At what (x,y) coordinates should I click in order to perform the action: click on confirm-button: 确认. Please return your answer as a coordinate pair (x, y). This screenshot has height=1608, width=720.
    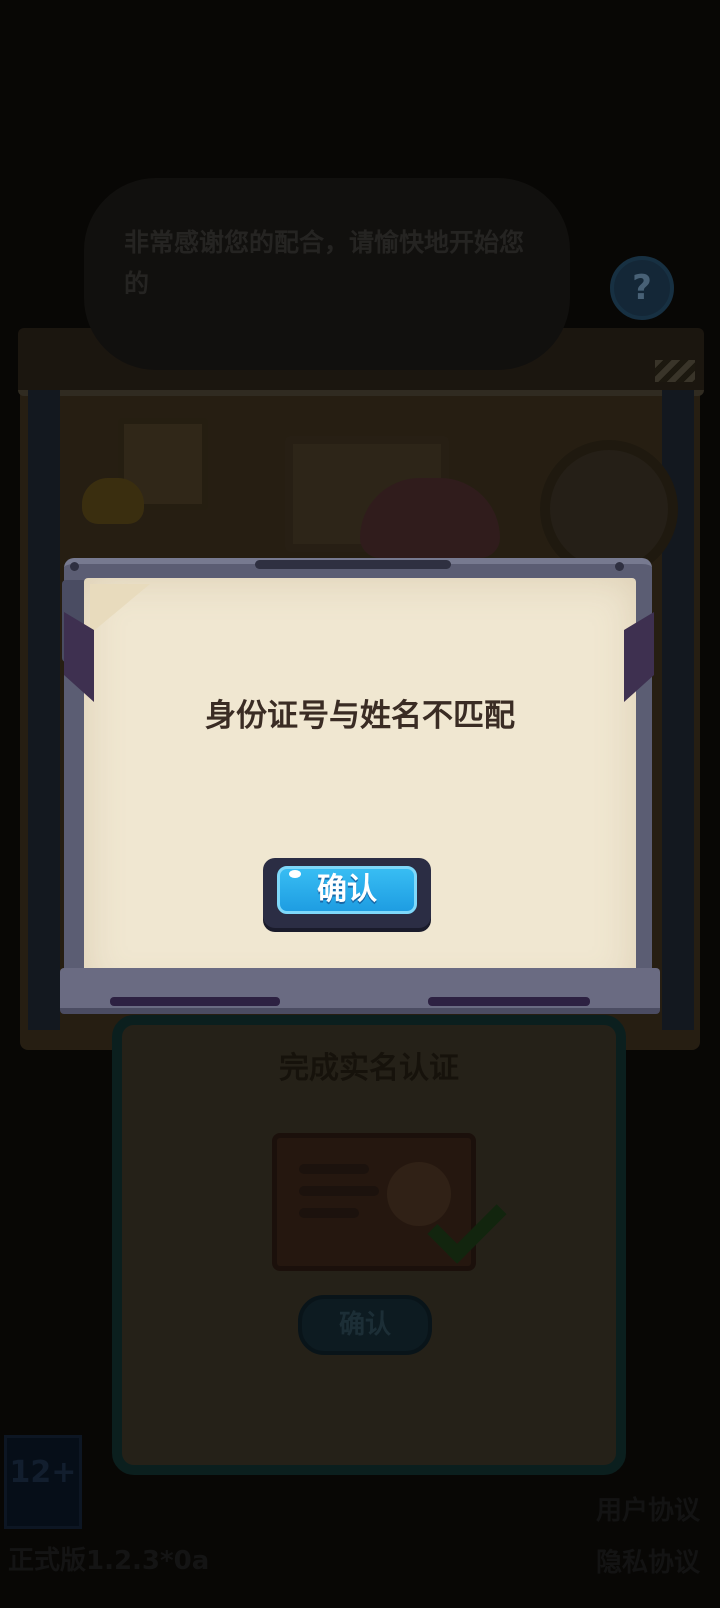
    Looking at the image, I should click on (347, 893).